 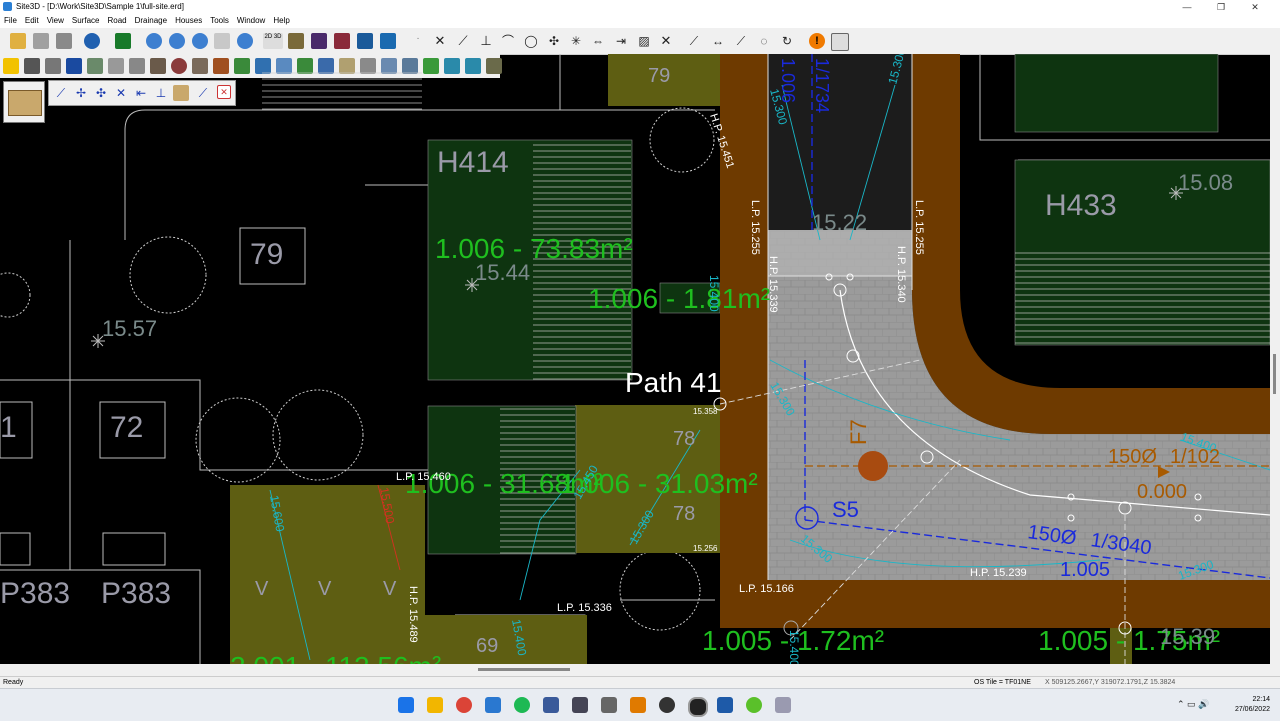 I want to click on parking-label-v3: V, so click(x=390, y=589).